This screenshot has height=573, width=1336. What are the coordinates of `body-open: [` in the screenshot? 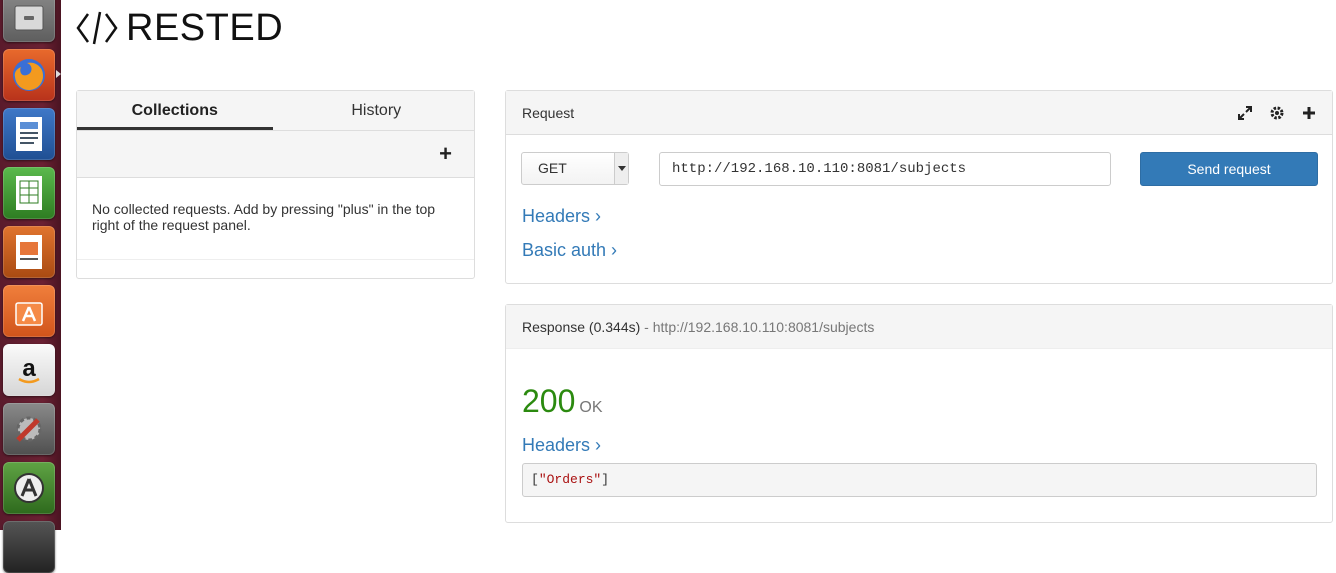 It's located at (535, 479).